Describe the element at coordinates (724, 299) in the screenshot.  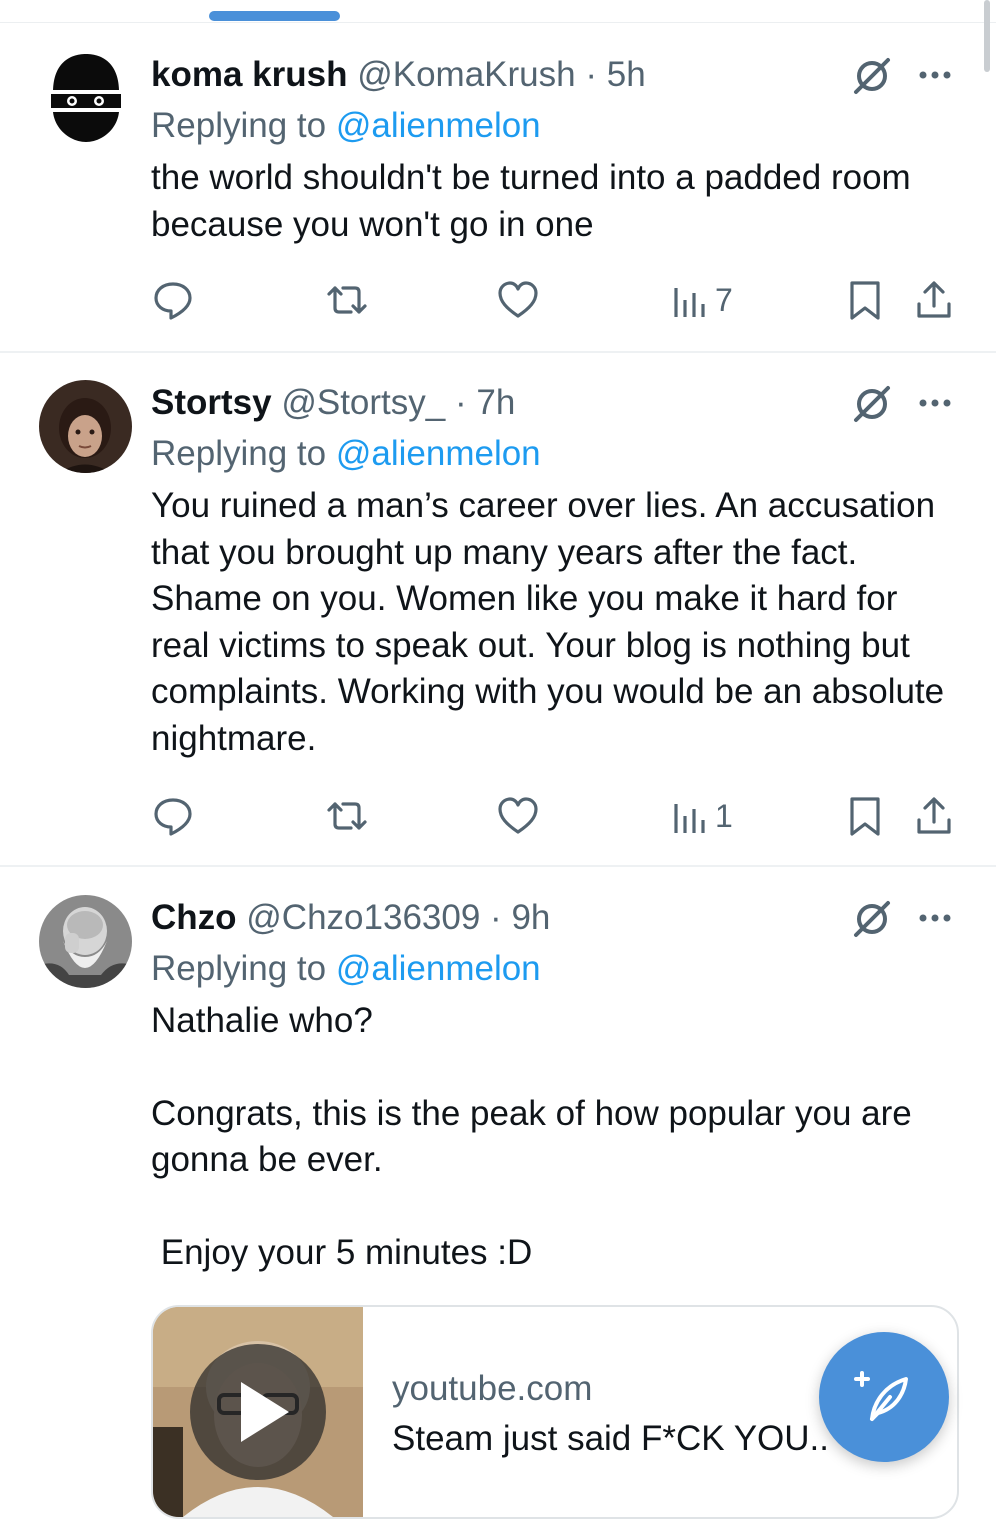
I see `views-count: 7` at that location.